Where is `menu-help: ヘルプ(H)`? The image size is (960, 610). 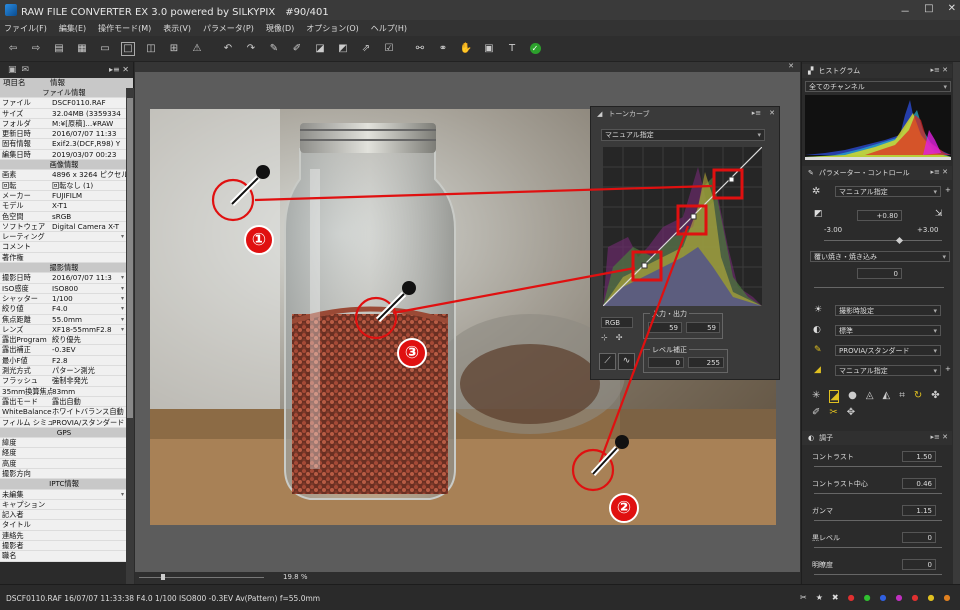 menu-help: ヘルプ(H) is located at coordinates (389, 28).